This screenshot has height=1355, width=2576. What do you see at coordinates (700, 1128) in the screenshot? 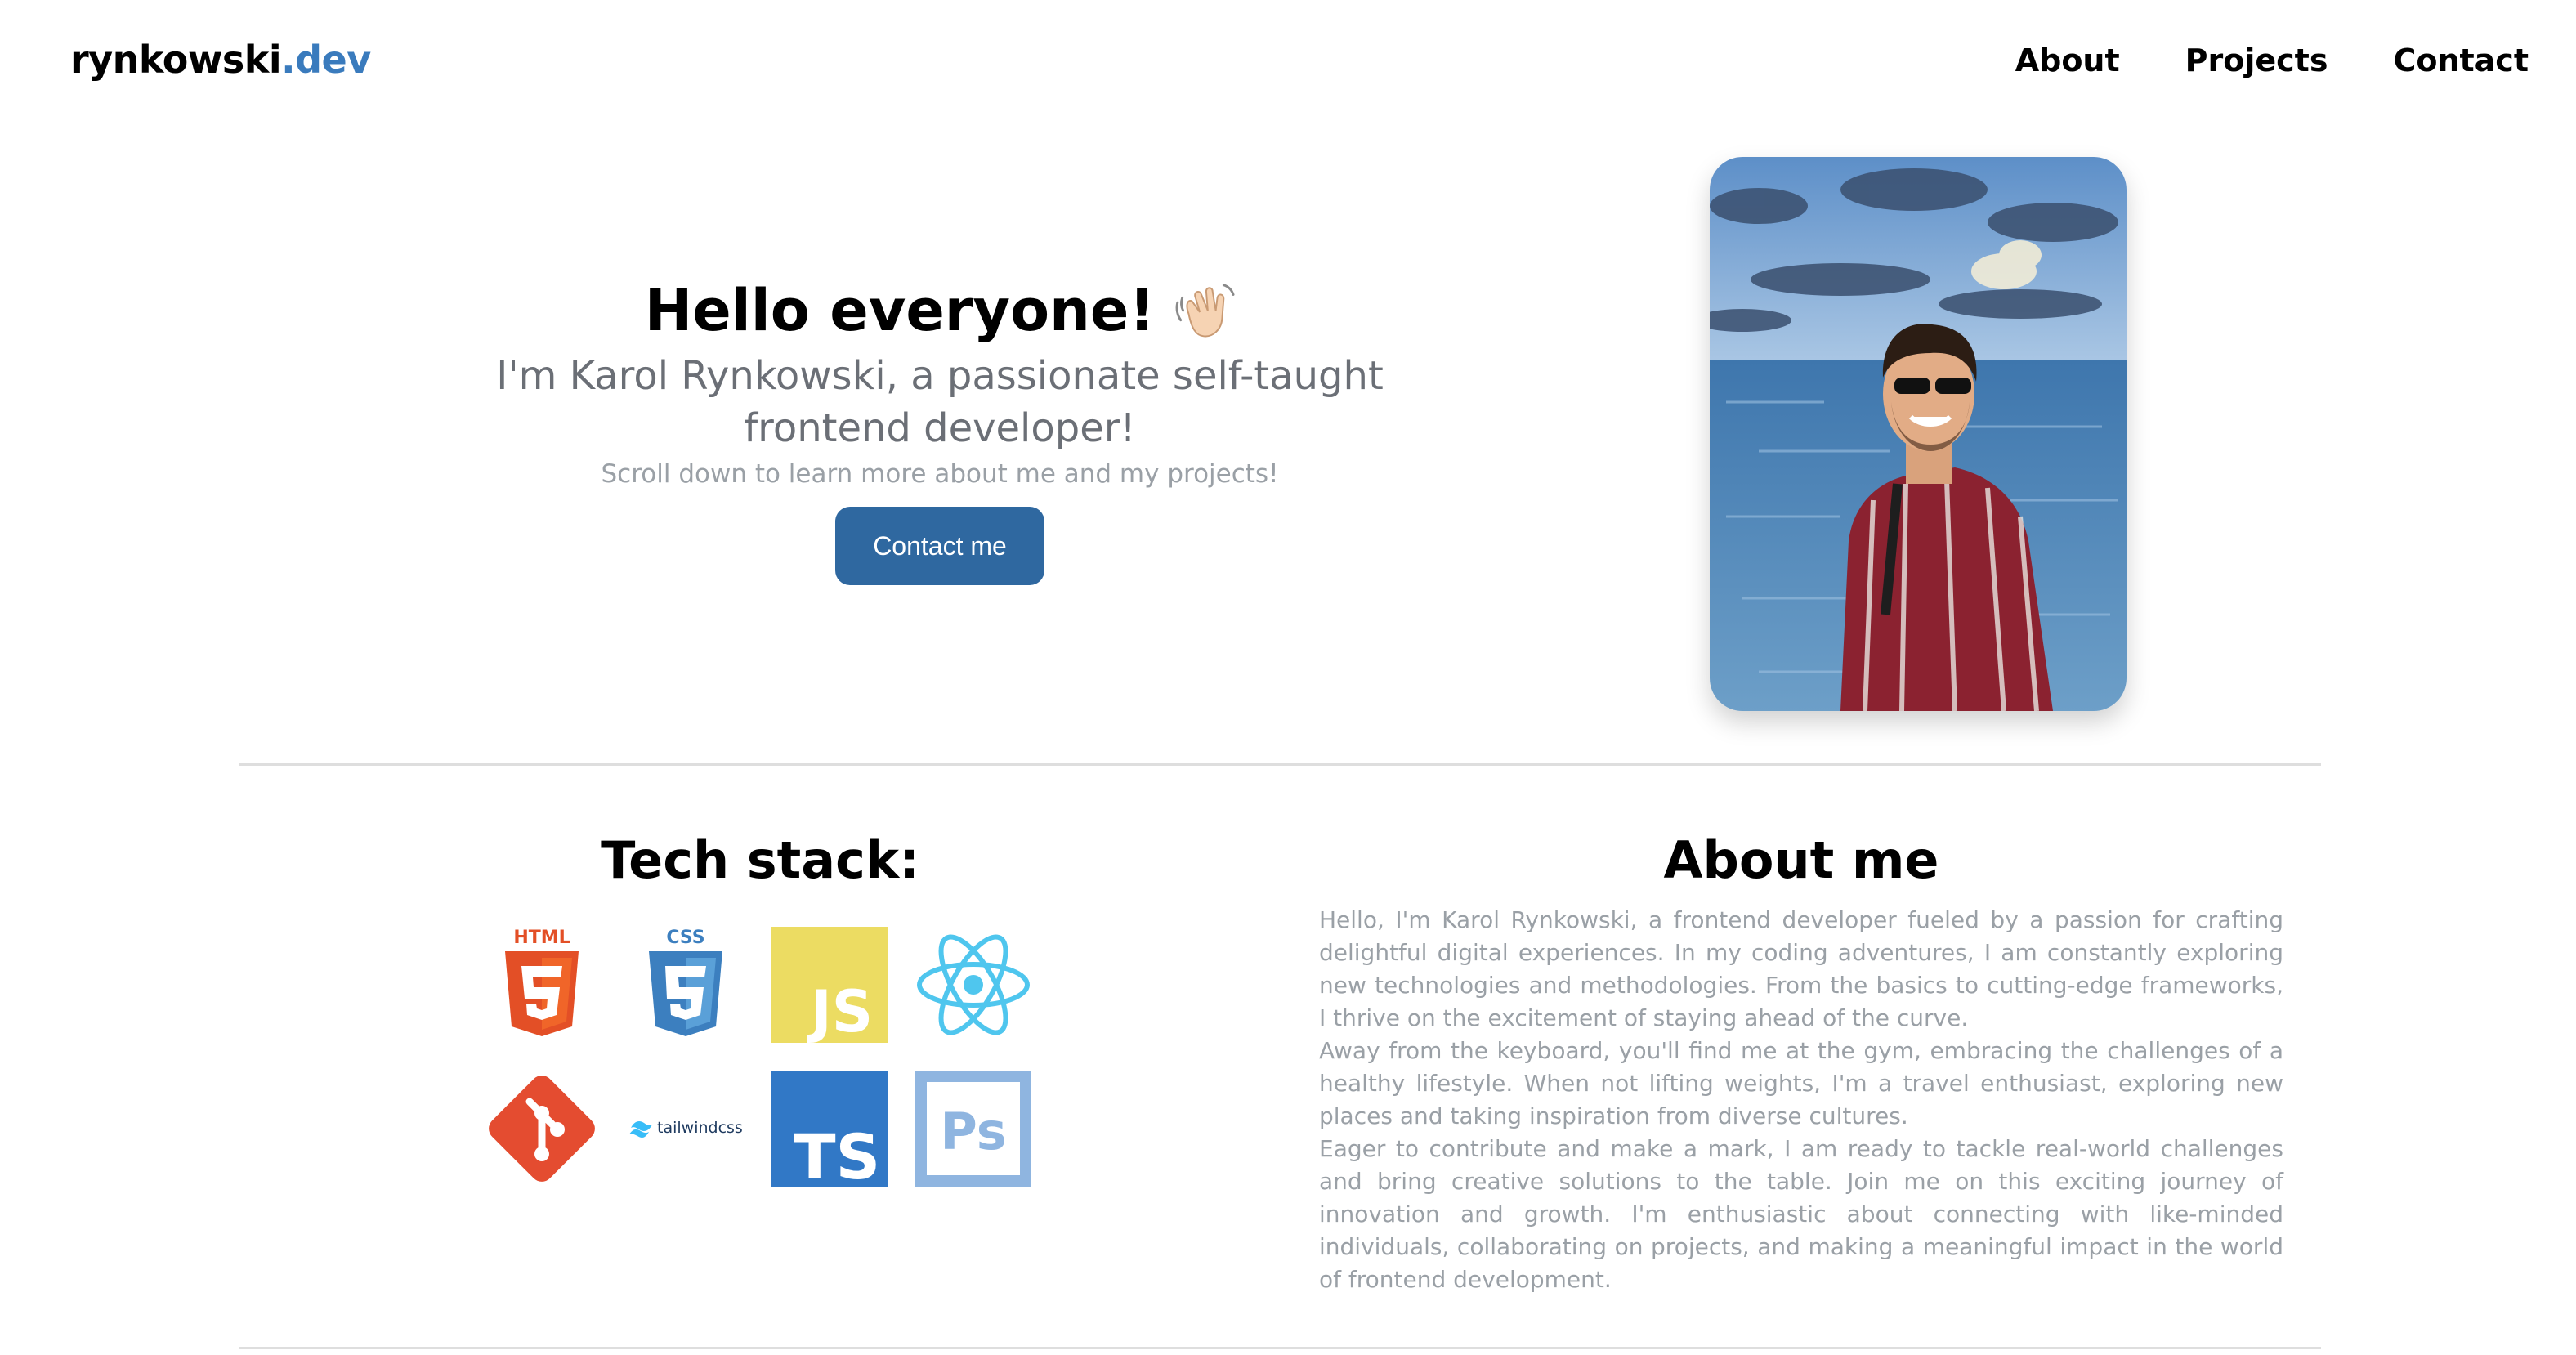
I see `tailwindcss-label: tailwindcss` at bounding box center [700, 1128].